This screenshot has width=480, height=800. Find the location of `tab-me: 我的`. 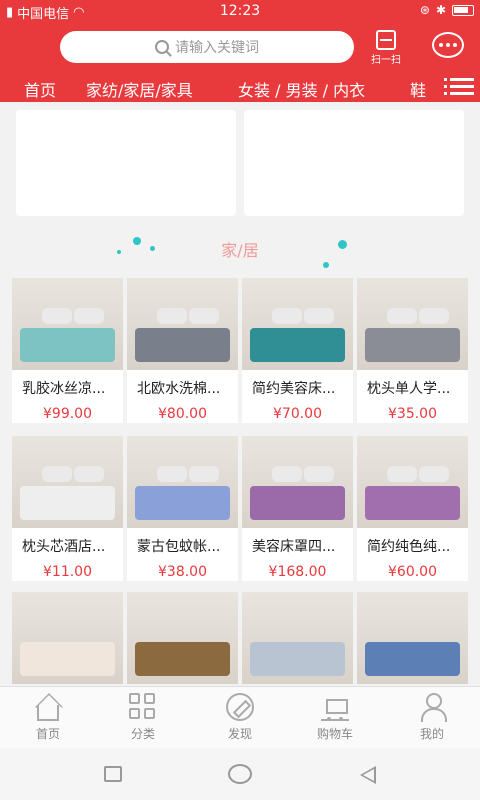

tab-me: 我的 is located at coordinates (432, 717).